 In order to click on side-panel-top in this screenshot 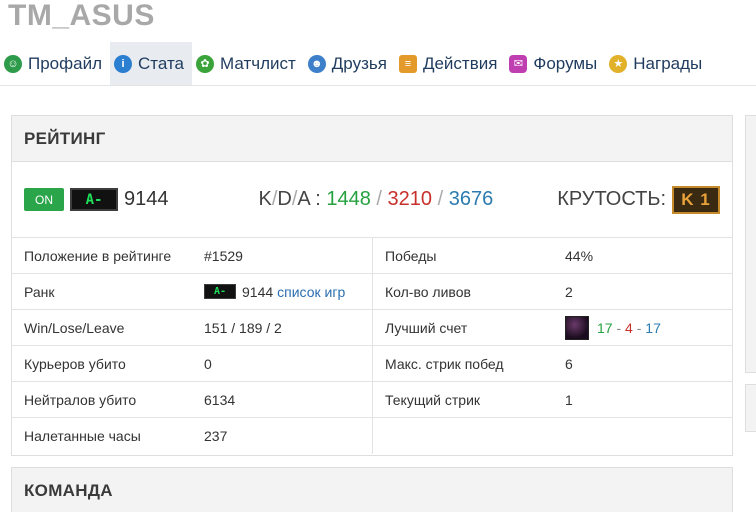, I will do `click(750, 244)`.